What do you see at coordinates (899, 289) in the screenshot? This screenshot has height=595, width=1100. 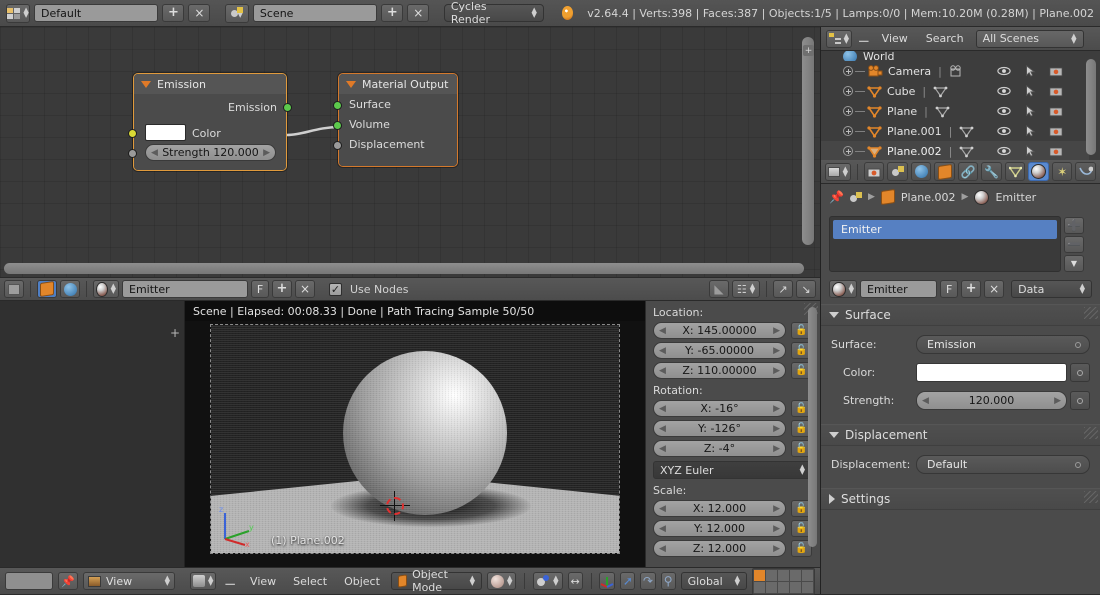 I see `material-name-field: Emitter` at bounding box center [899, 289].